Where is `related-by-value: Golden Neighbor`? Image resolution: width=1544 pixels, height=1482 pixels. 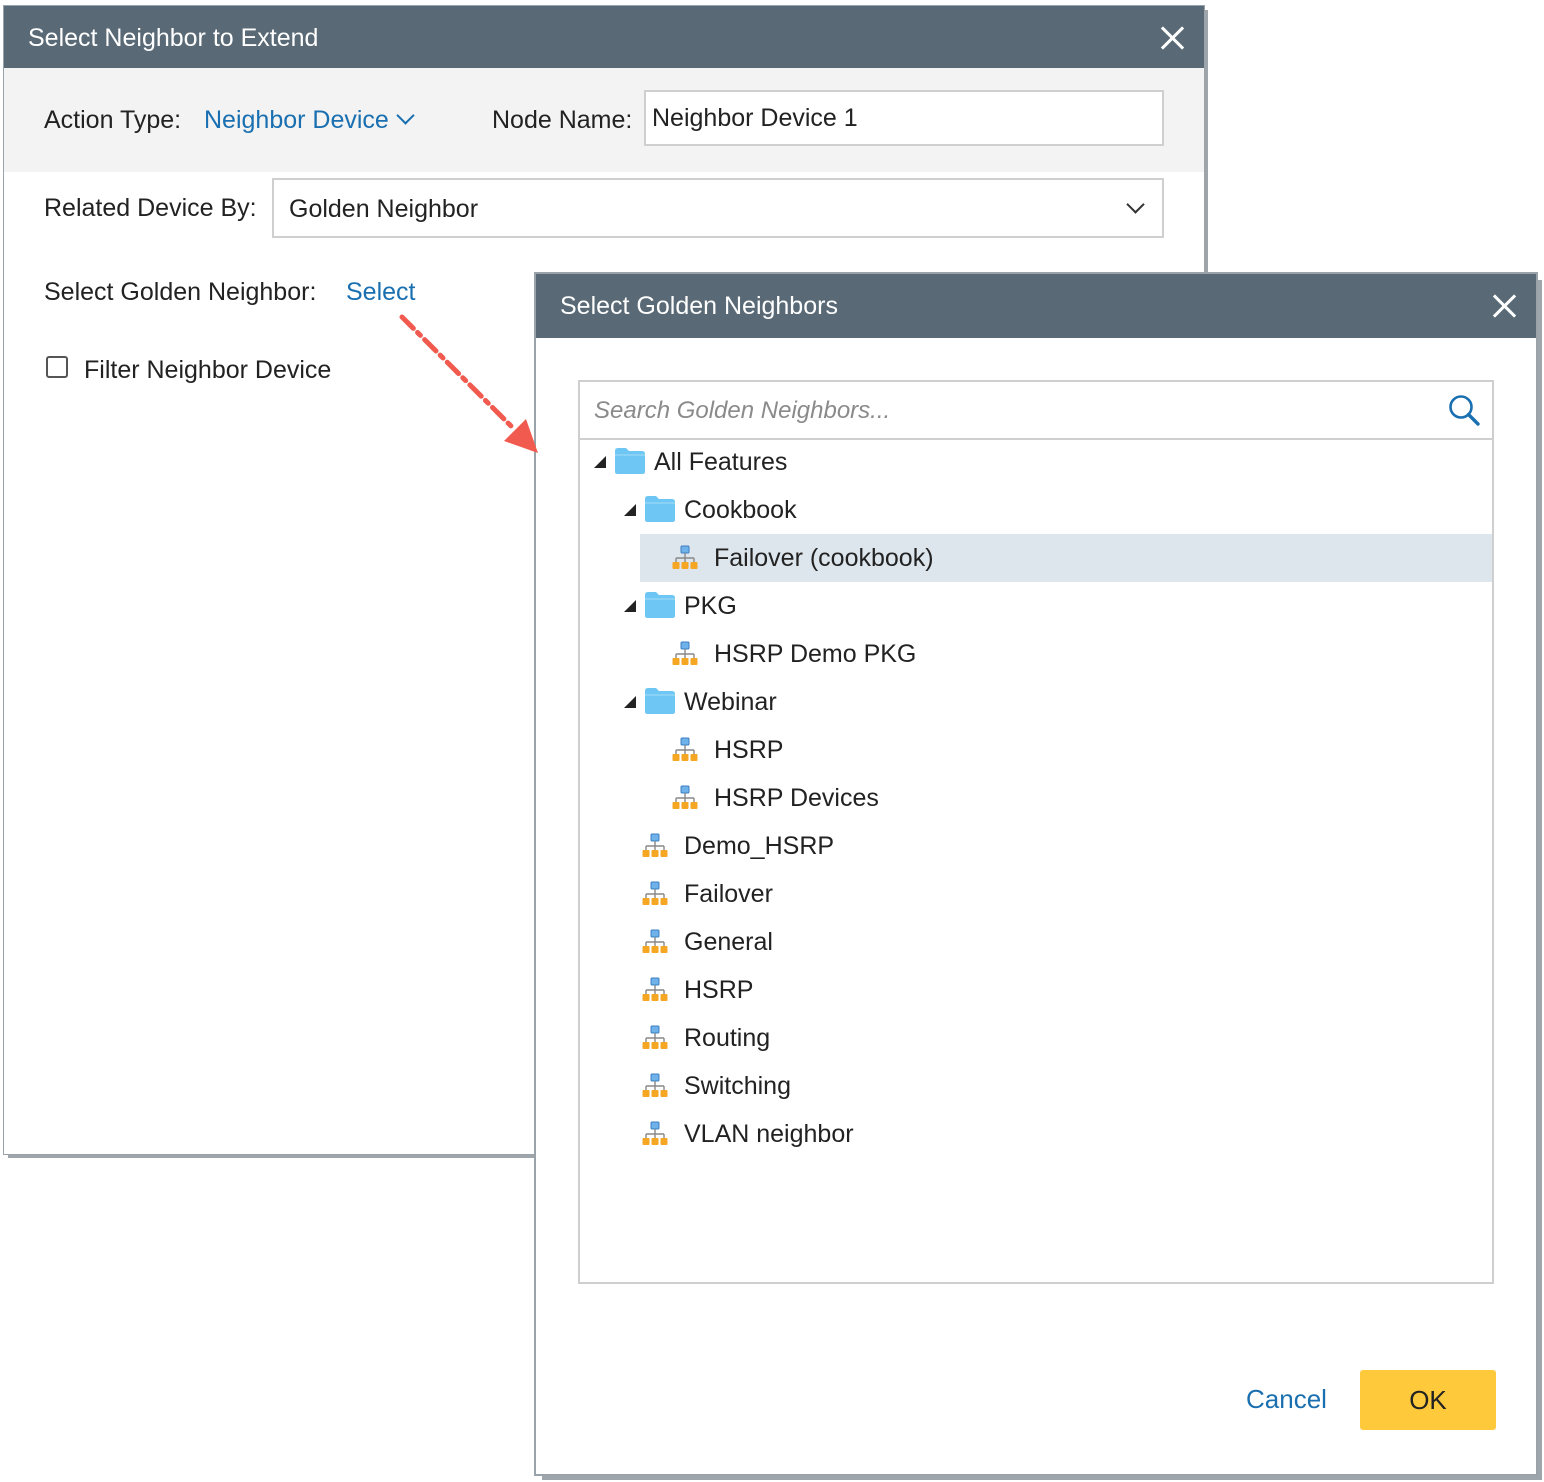 related-by-value: Golden Neighbor is located at coordinates (384, 209).